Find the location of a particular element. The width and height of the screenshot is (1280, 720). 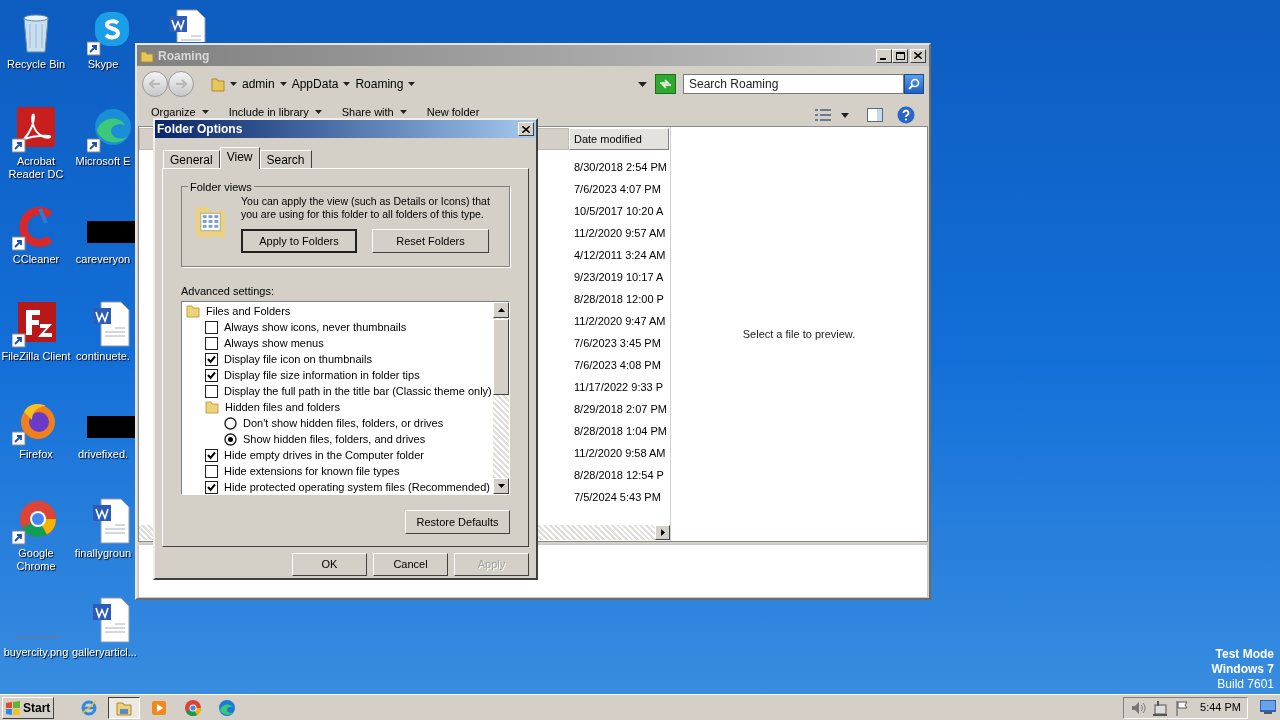

desktop-icon-label: careveryon is located at coordinates (103, 259).